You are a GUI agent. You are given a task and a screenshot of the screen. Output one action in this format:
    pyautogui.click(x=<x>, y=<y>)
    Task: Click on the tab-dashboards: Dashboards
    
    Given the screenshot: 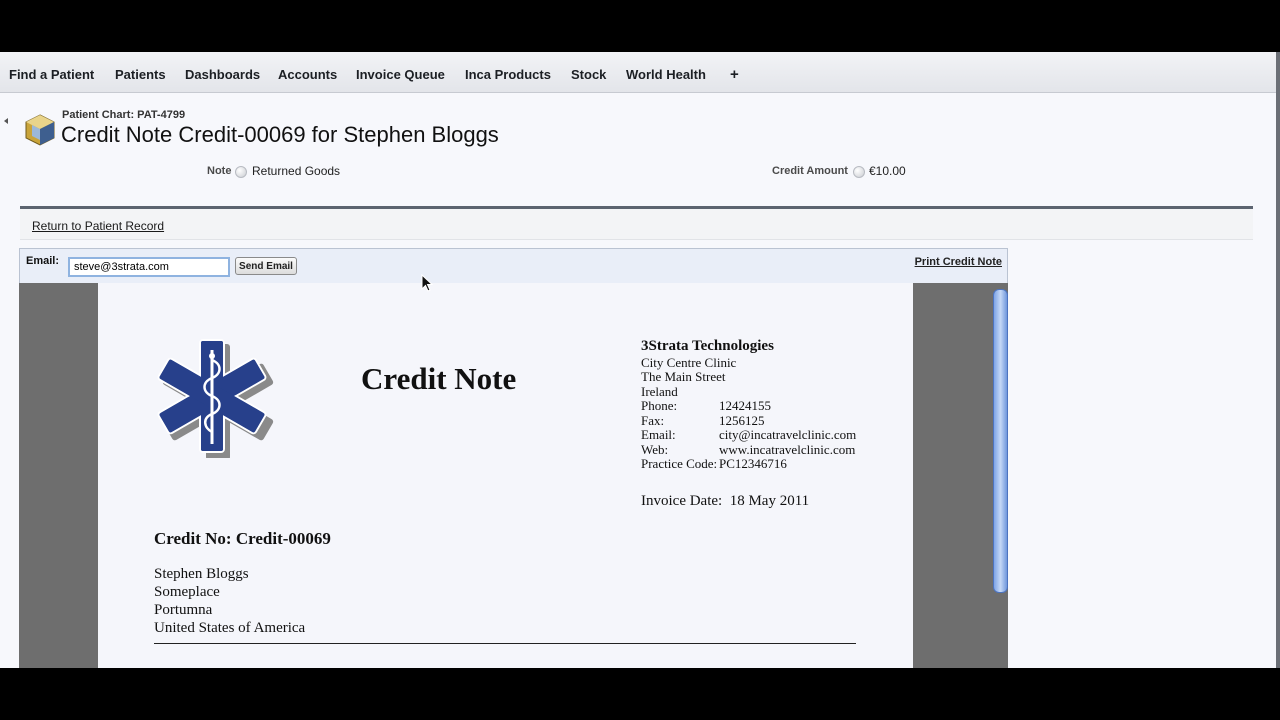 What is the action you would take?
    pyautogui.click(x=222, y=72)
    